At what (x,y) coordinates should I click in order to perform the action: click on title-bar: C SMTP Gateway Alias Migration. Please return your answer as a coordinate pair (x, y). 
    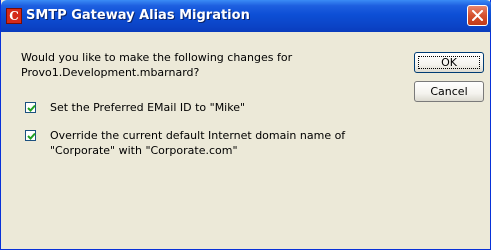
    Looking at the image, I should click on (246, 16).